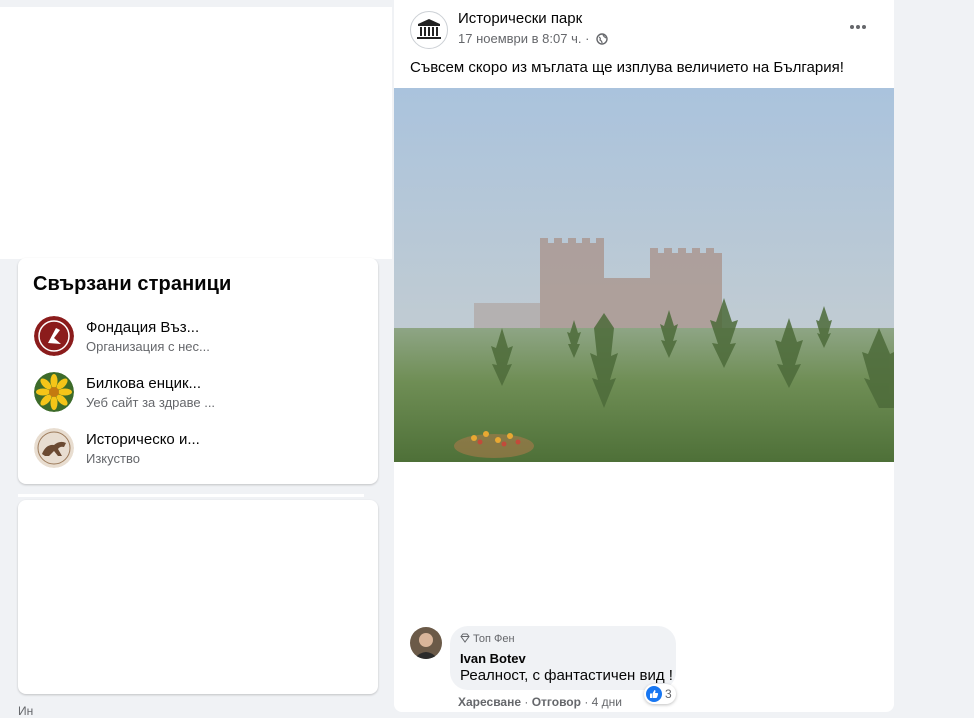  I want to click on commenter-avatar, so click(426, 643).